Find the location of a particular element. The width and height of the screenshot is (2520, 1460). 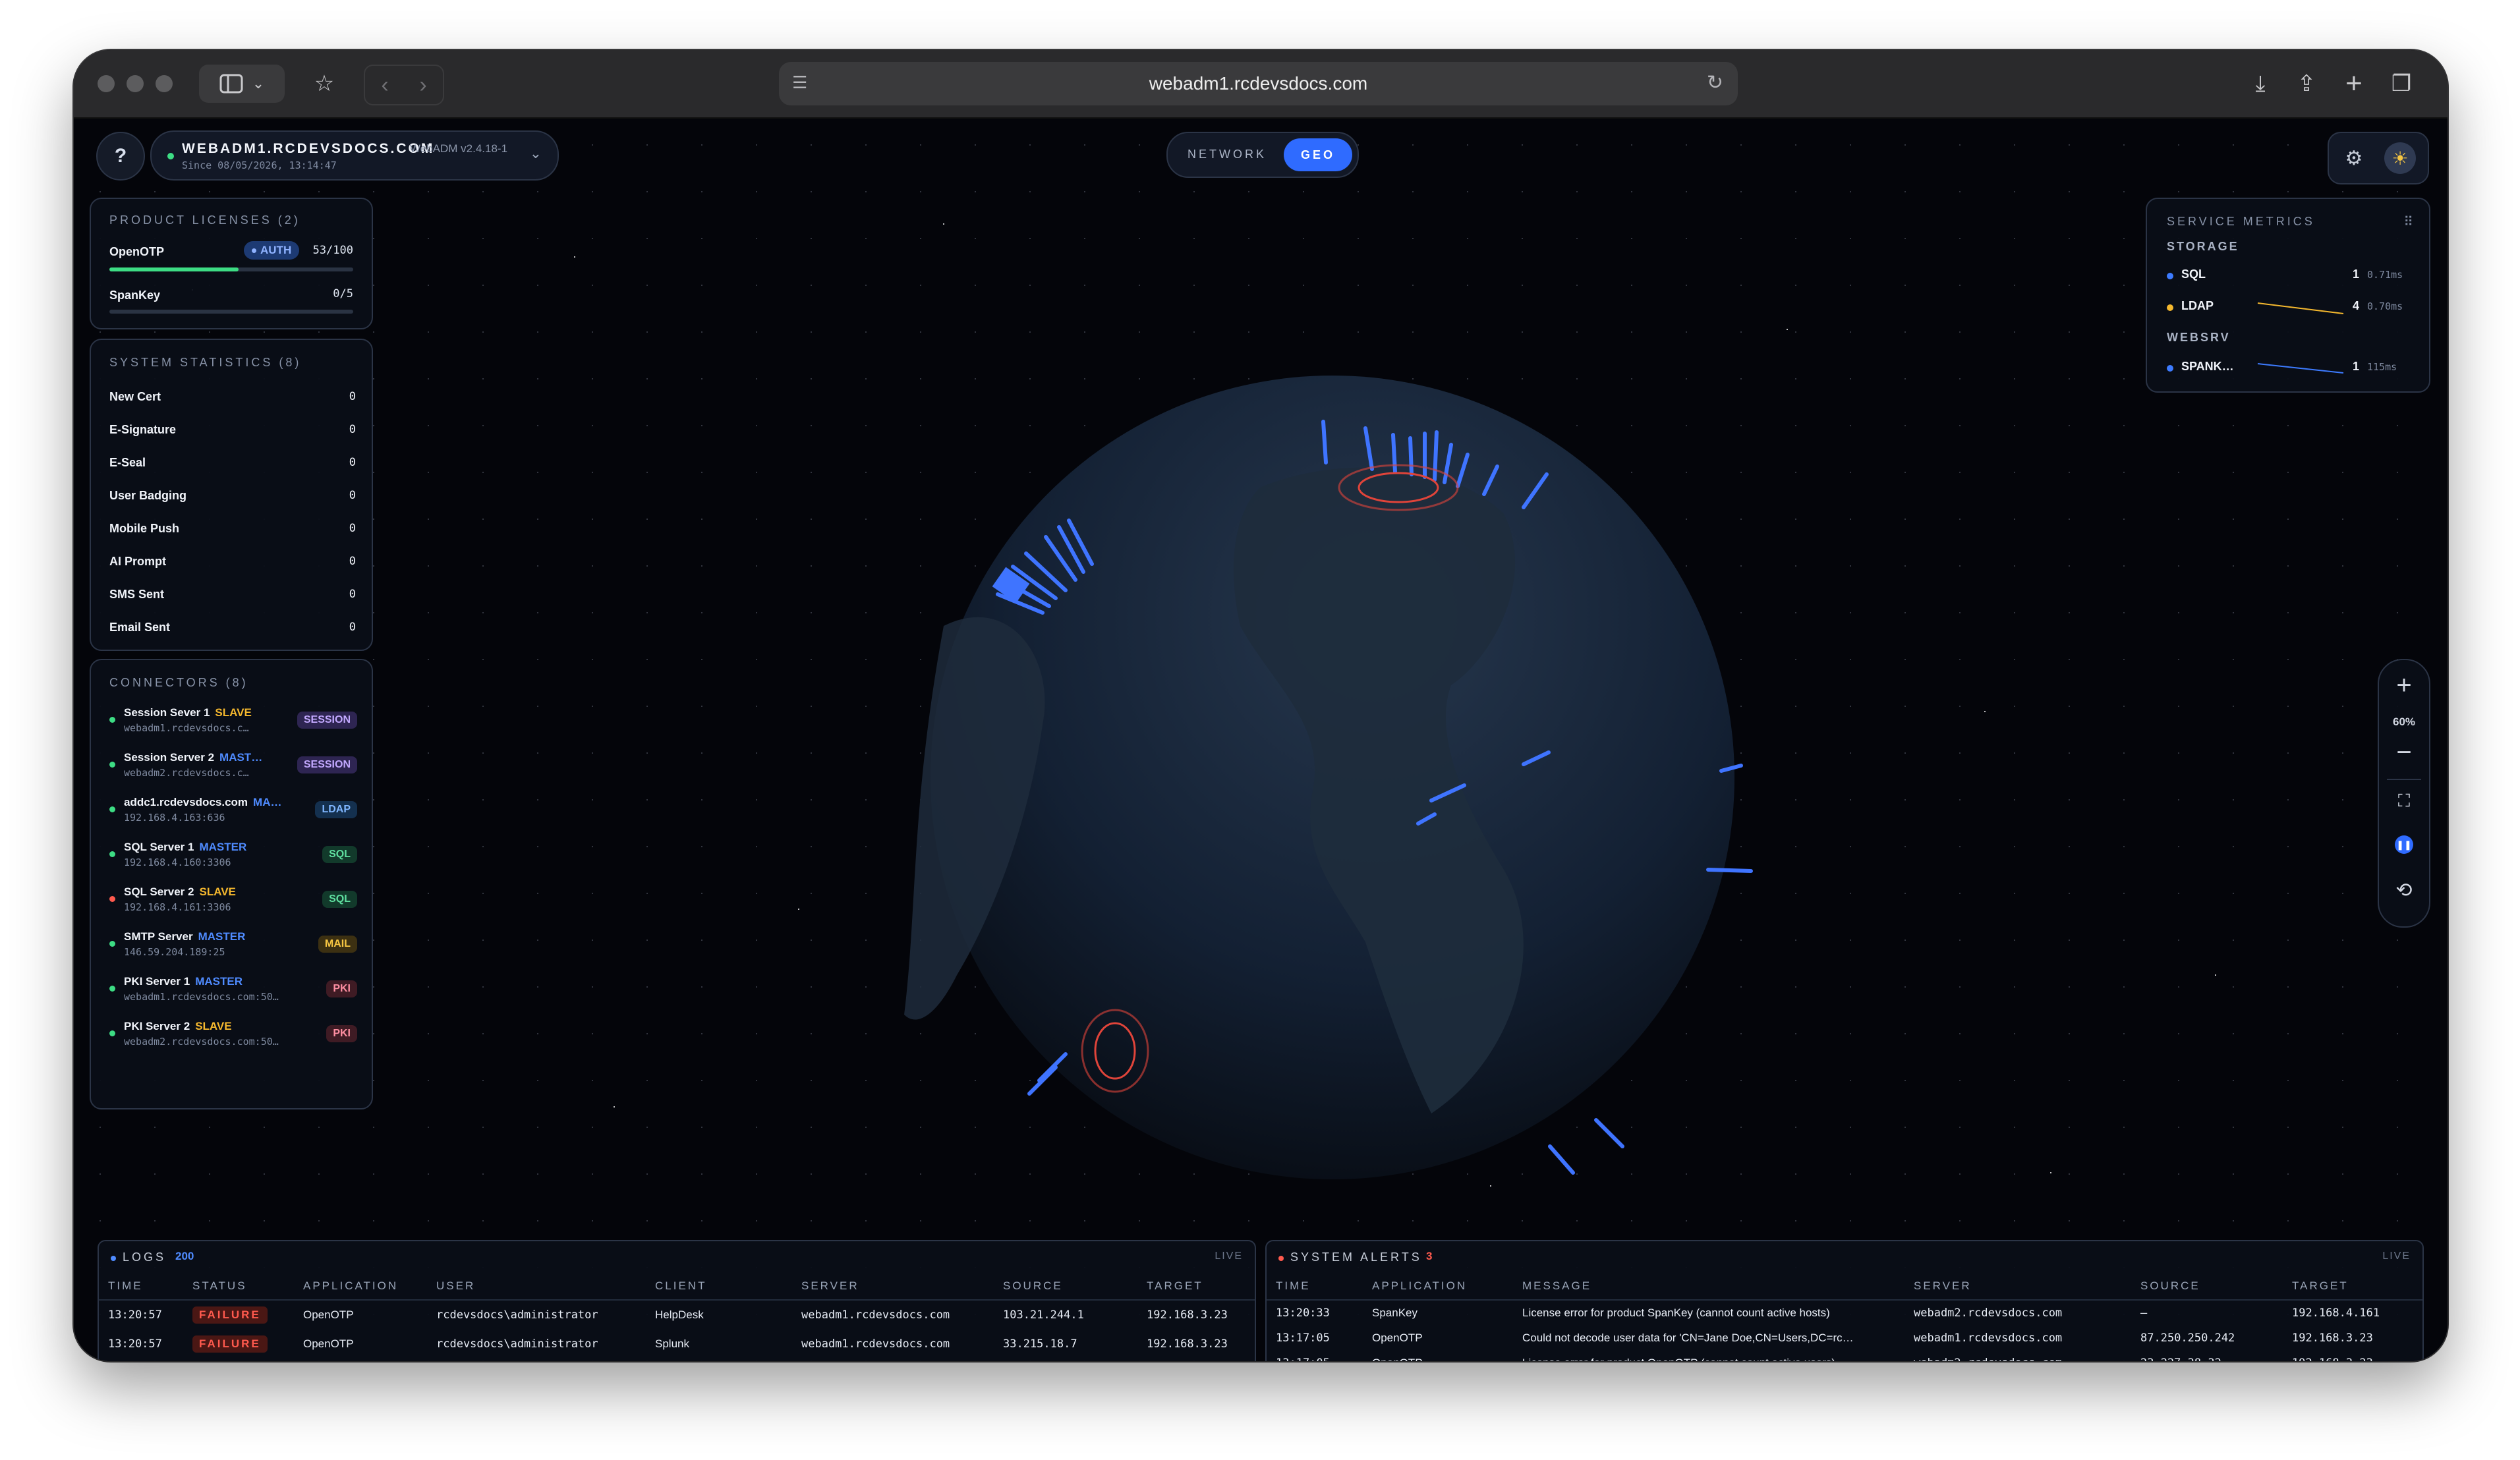

address-text: webadm1.rcdevsdocs.com is located at coordinates (1258, 84).